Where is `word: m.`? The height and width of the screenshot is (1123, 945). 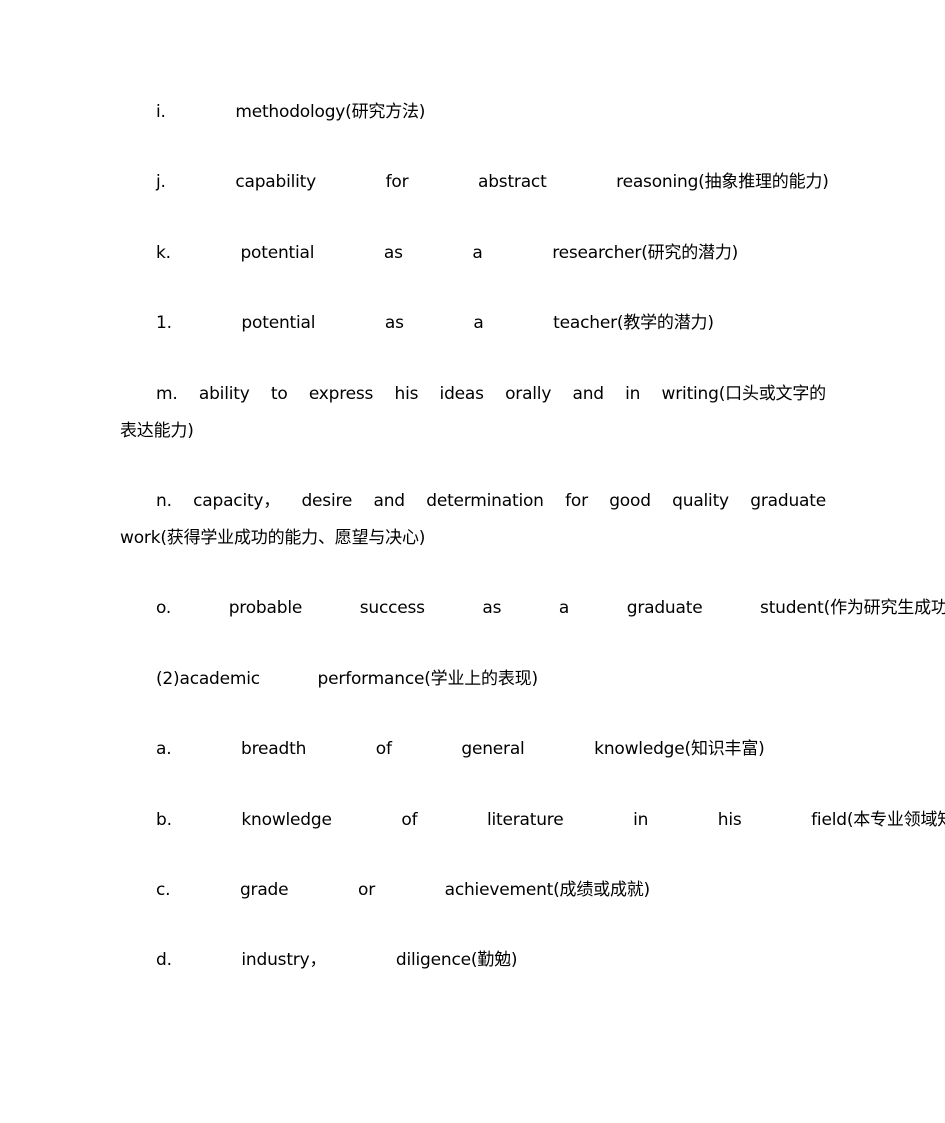
word: m. is located at coordinates (167, 394).